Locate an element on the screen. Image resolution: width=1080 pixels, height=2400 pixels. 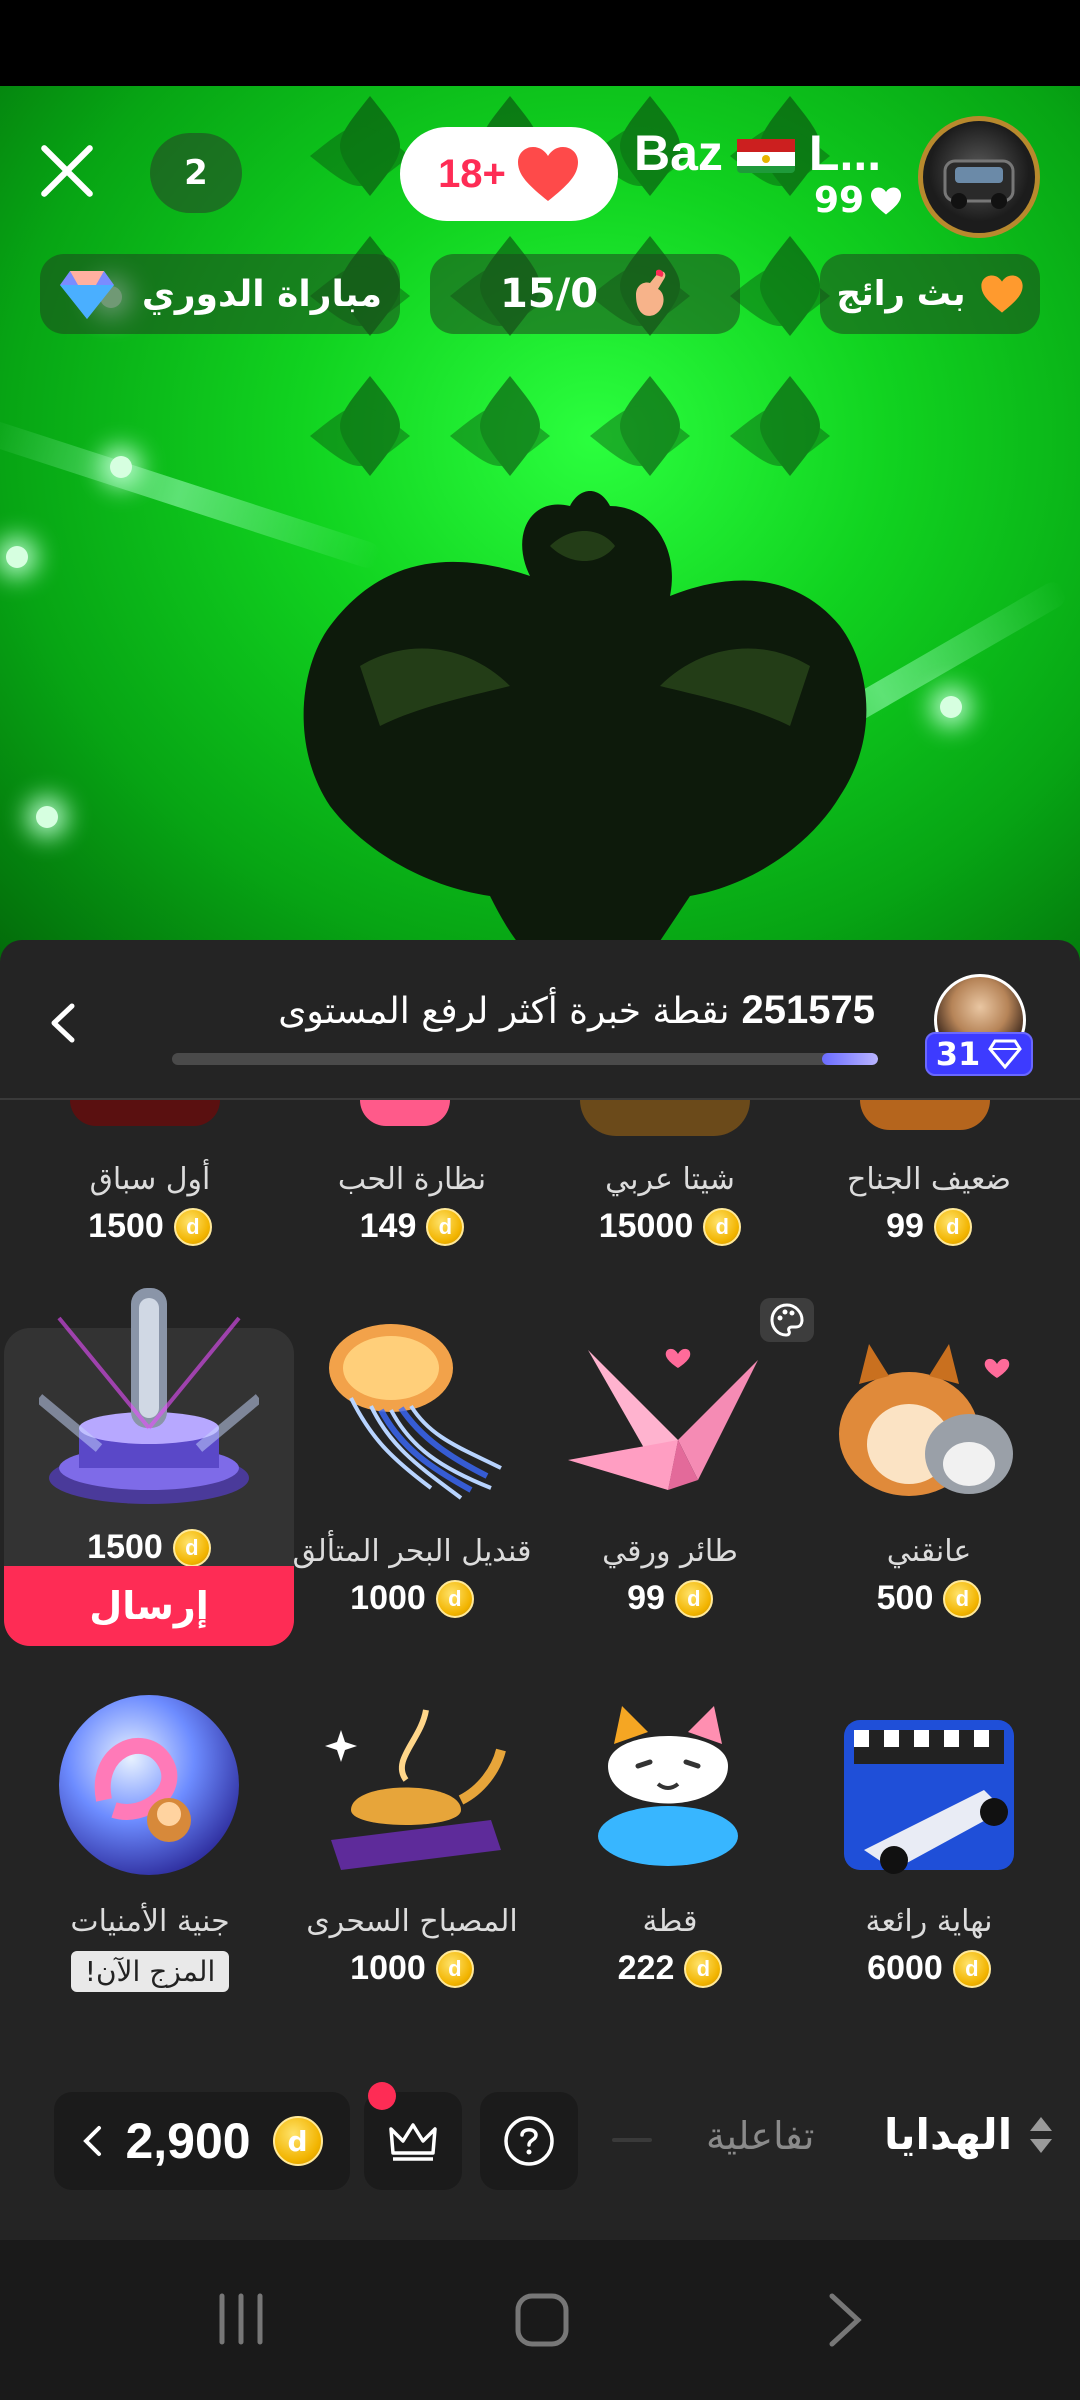
finger-heart-icon is located at coordinates (651, 292).